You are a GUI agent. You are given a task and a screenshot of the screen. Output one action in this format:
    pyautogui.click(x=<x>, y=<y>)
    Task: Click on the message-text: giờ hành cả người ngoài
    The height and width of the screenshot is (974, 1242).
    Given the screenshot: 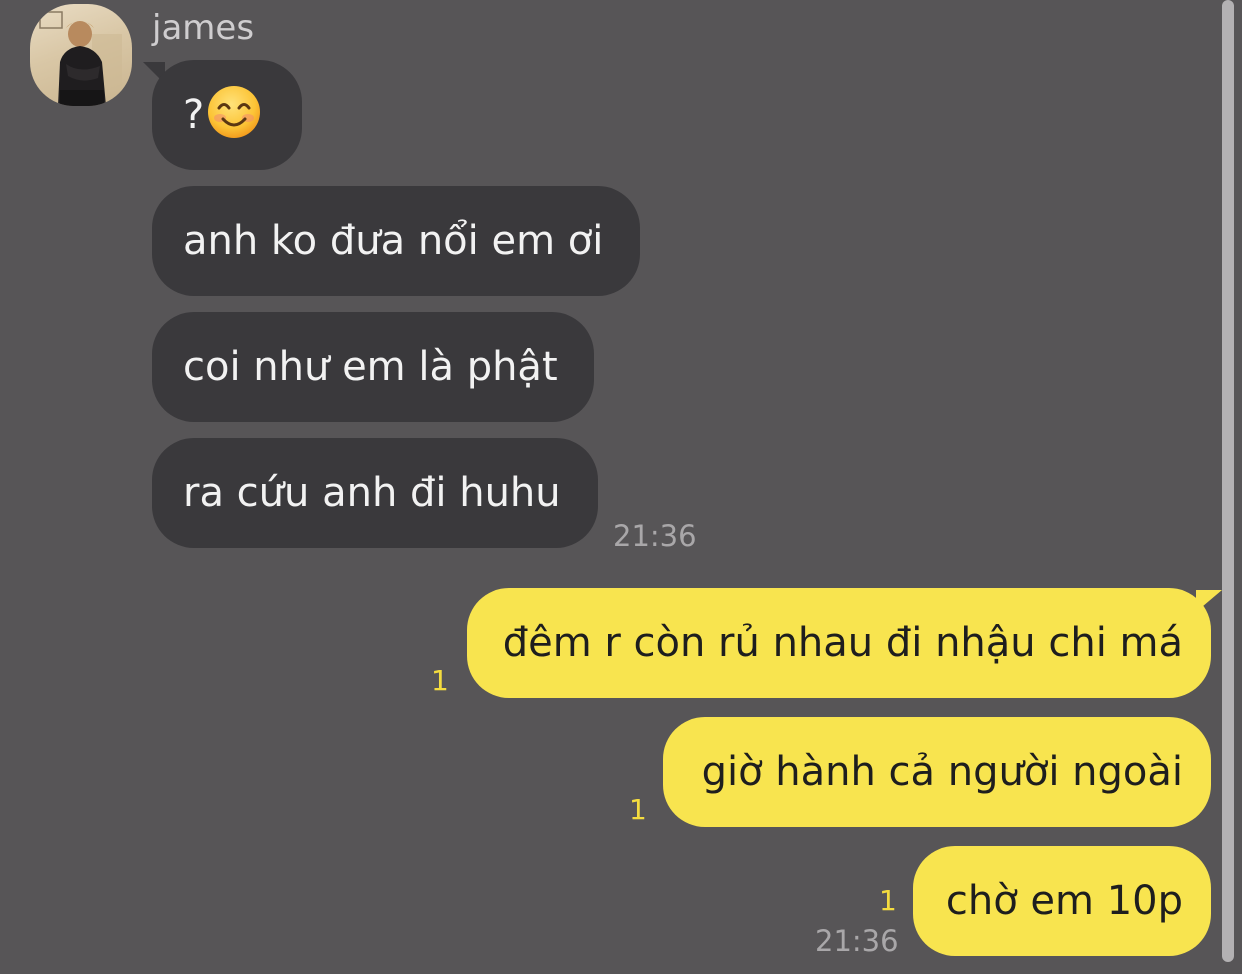 What is the action you would take?
    pyautogui.click(x=942, y=772)
    